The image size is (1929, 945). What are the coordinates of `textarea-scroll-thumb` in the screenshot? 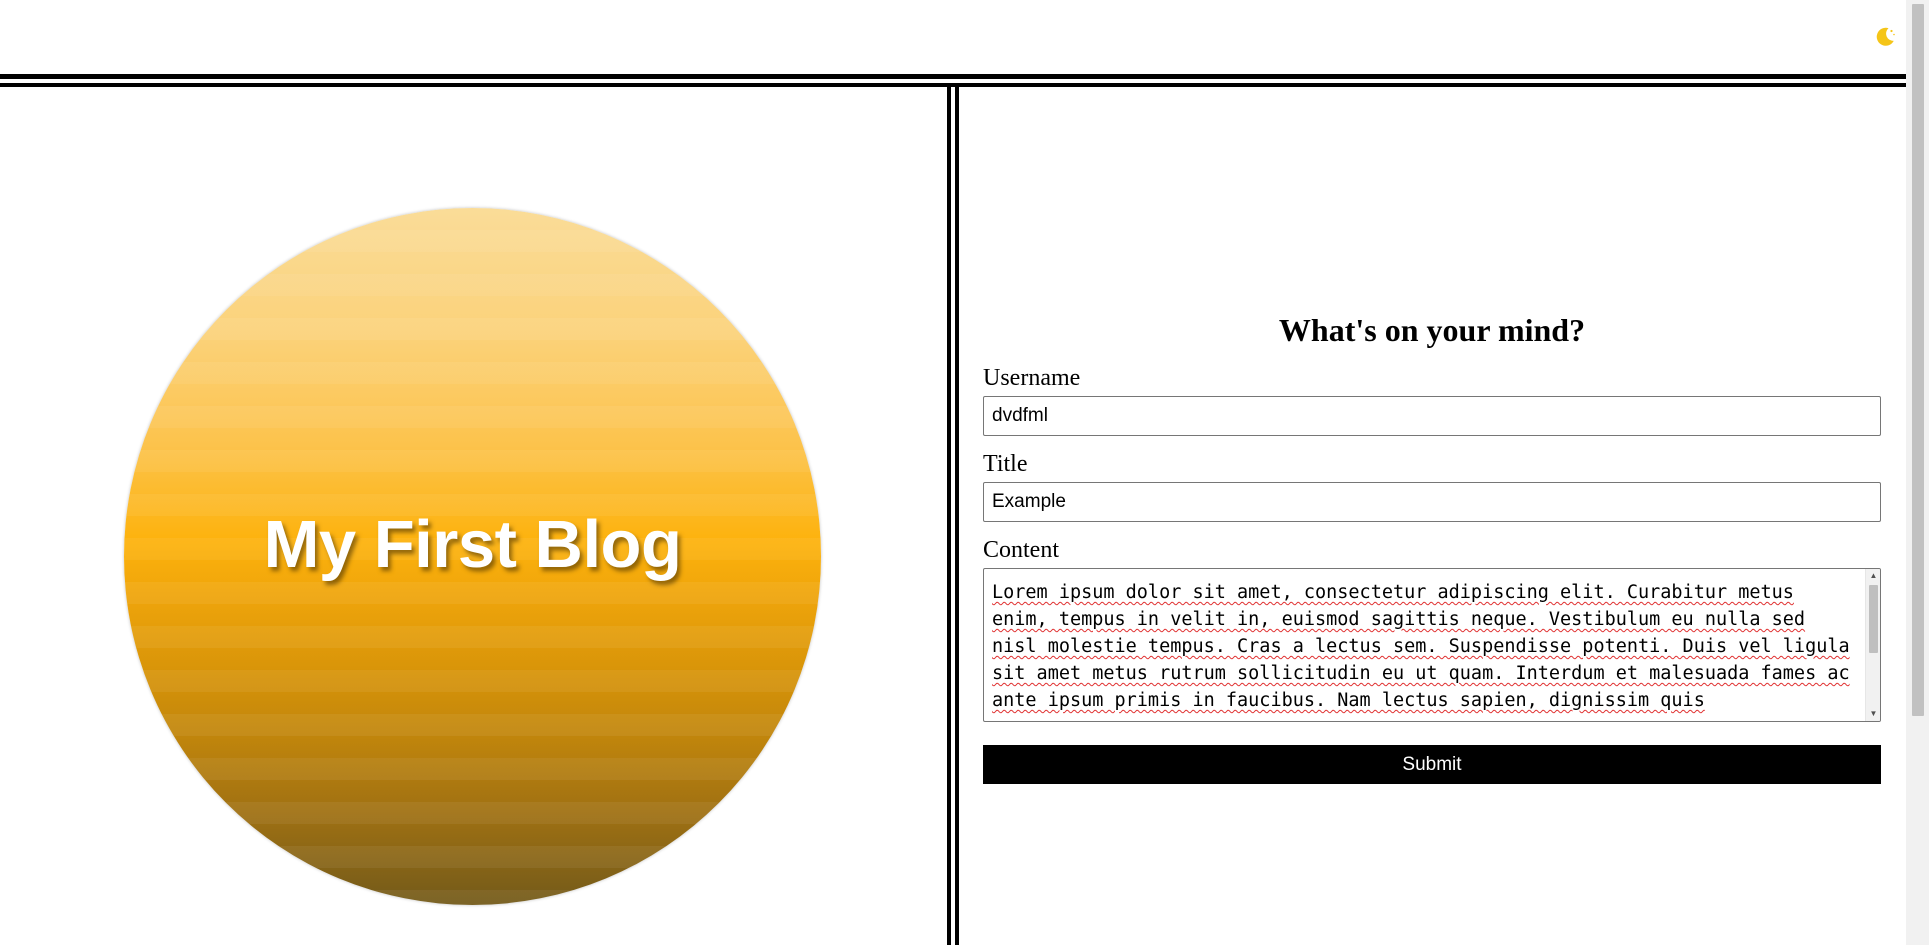 It's located at (1873, 619).